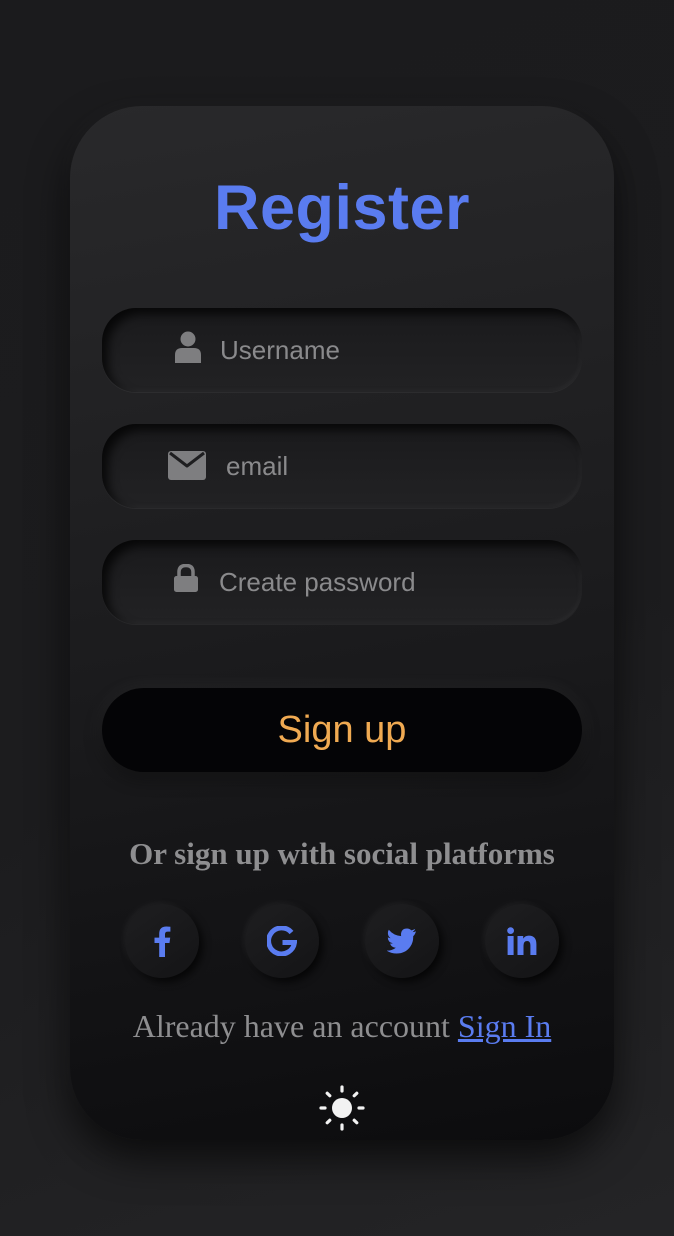  I want to click on signup-button: Sign up, so click(342, 730).